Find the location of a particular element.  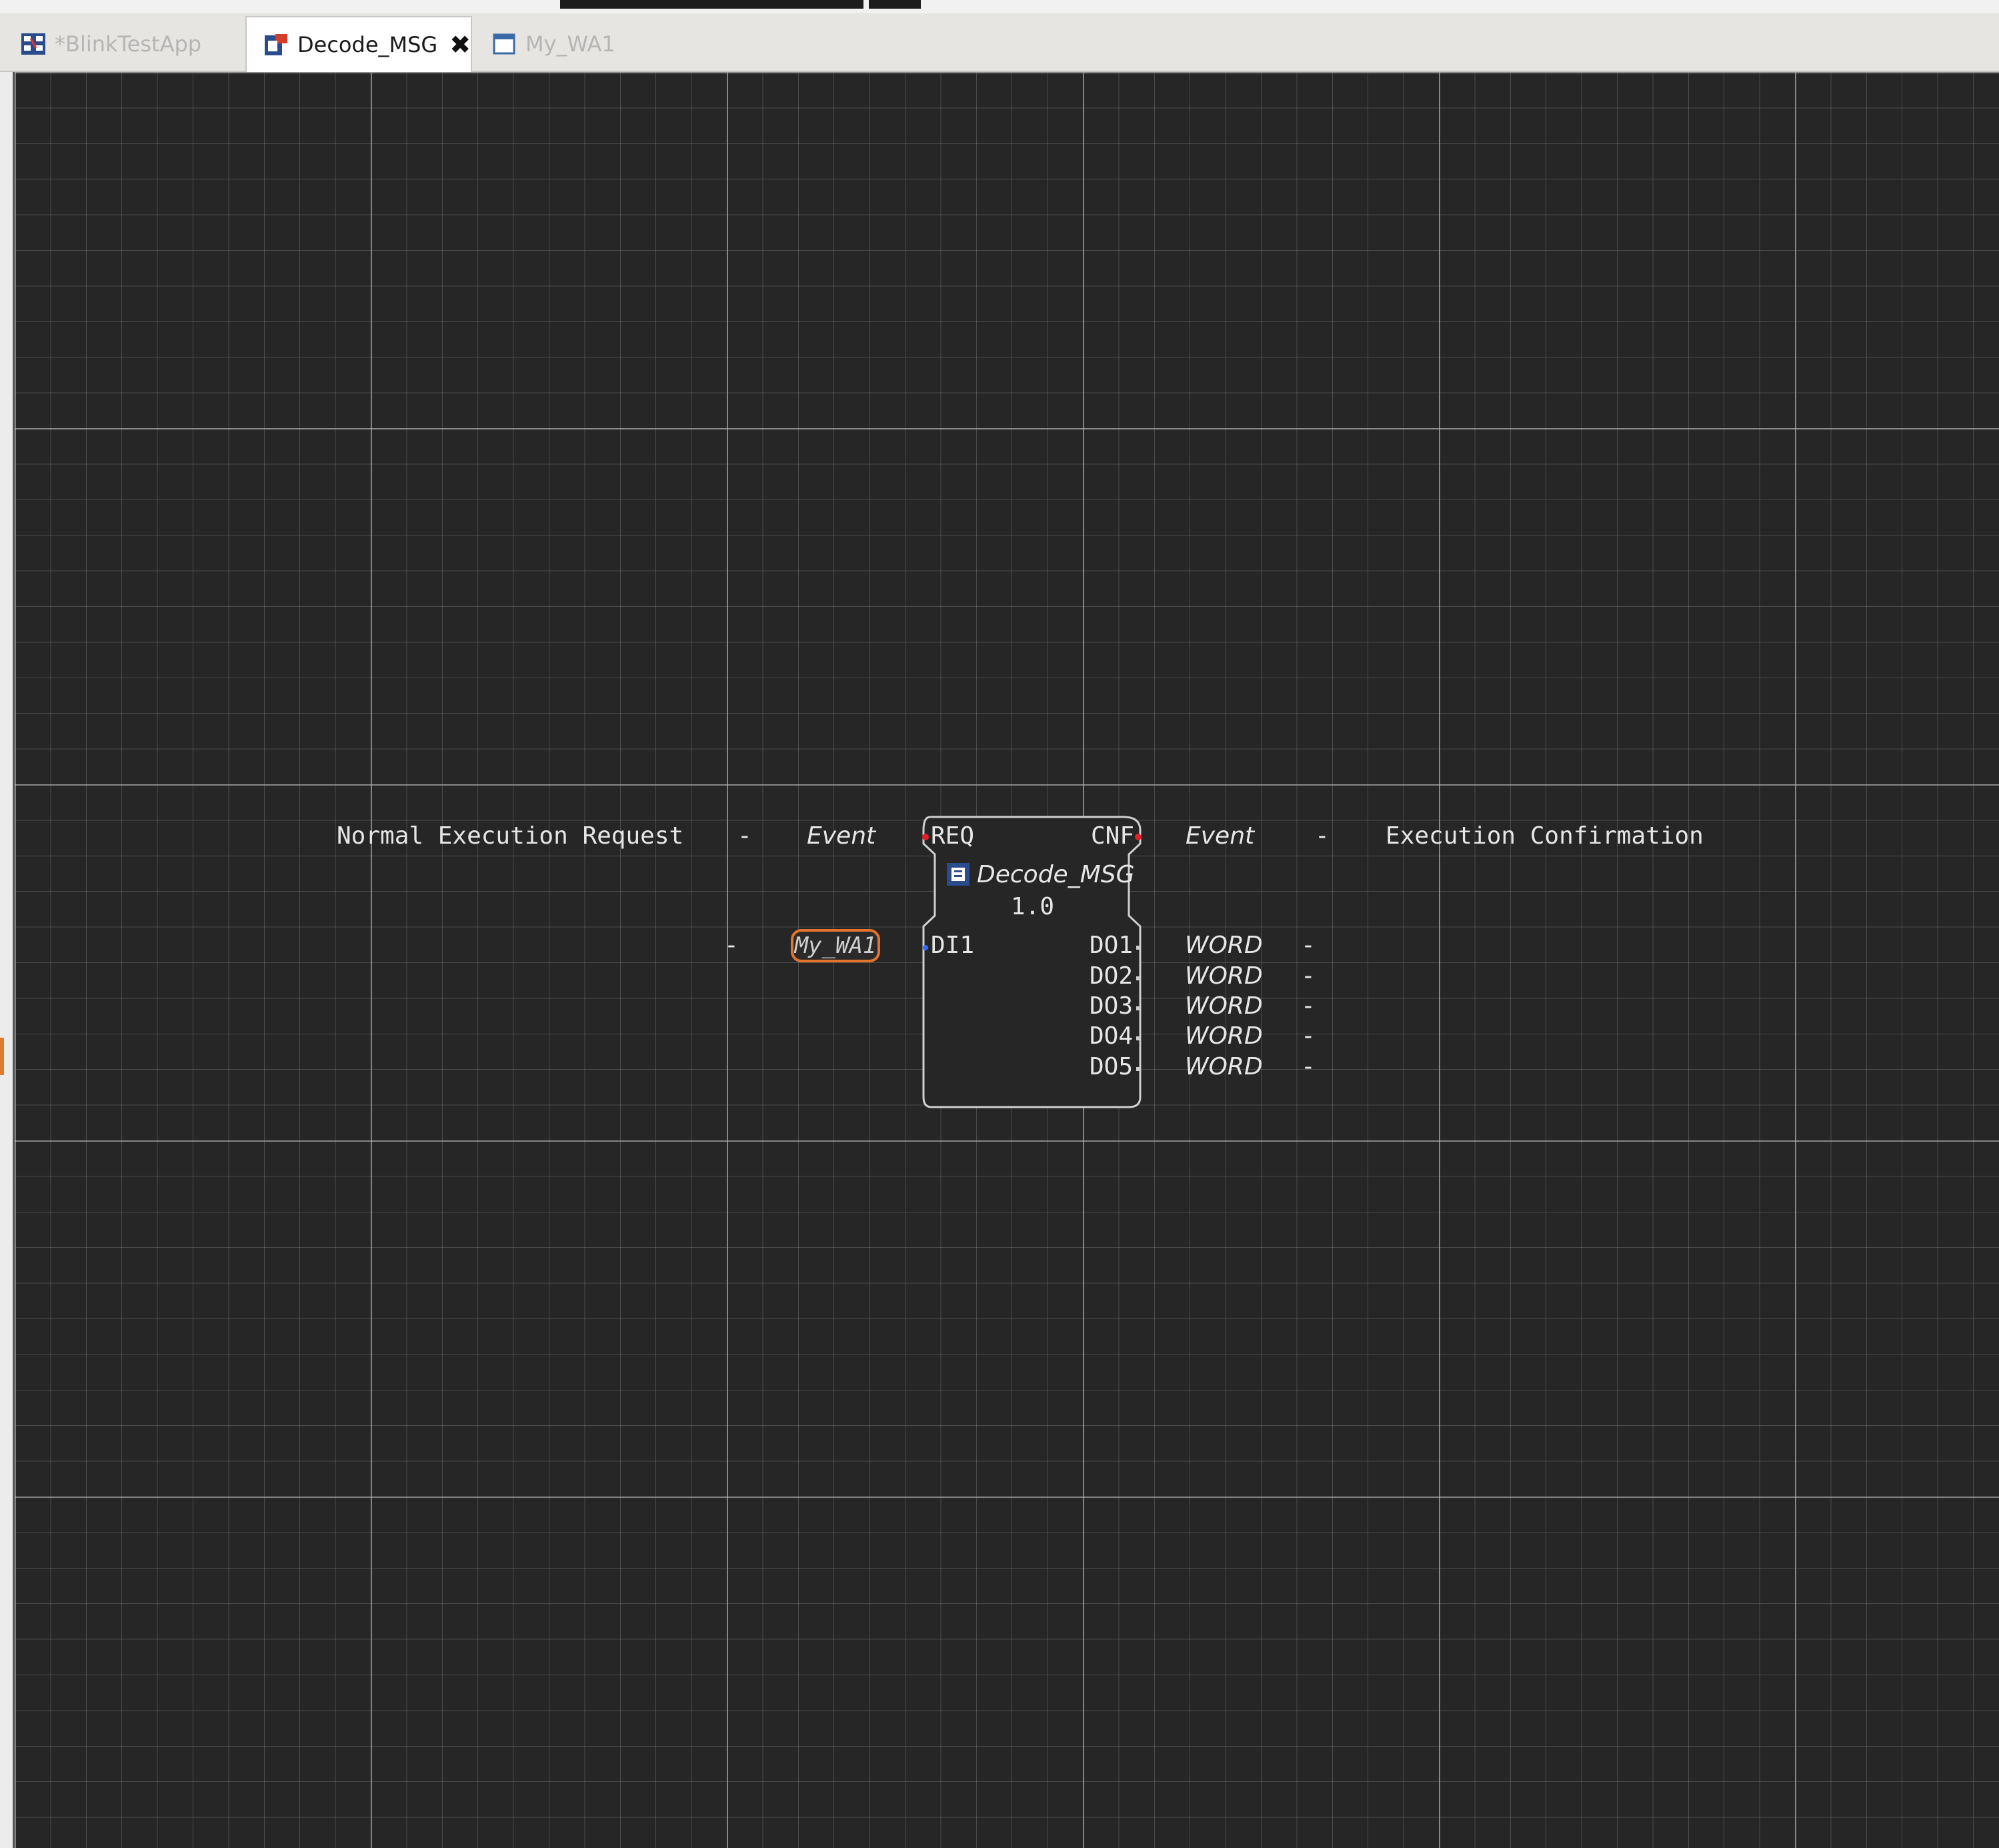

data-input-pin is located at coordinates (925, 947).